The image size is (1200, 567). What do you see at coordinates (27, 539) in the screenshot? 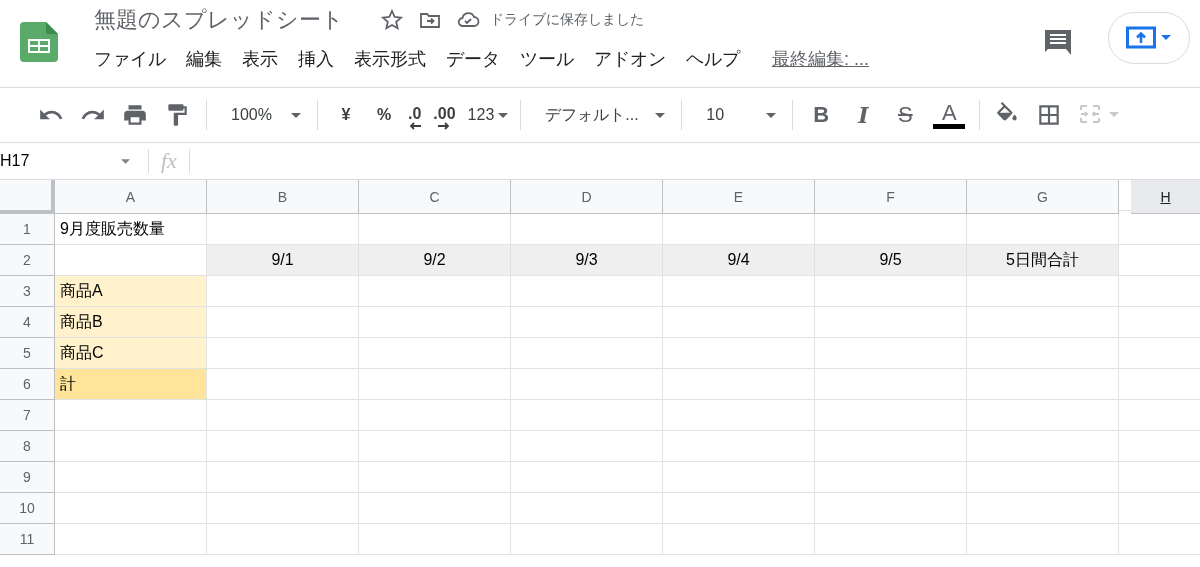
I see `row-header: 11` at bounding box center [27, 539].